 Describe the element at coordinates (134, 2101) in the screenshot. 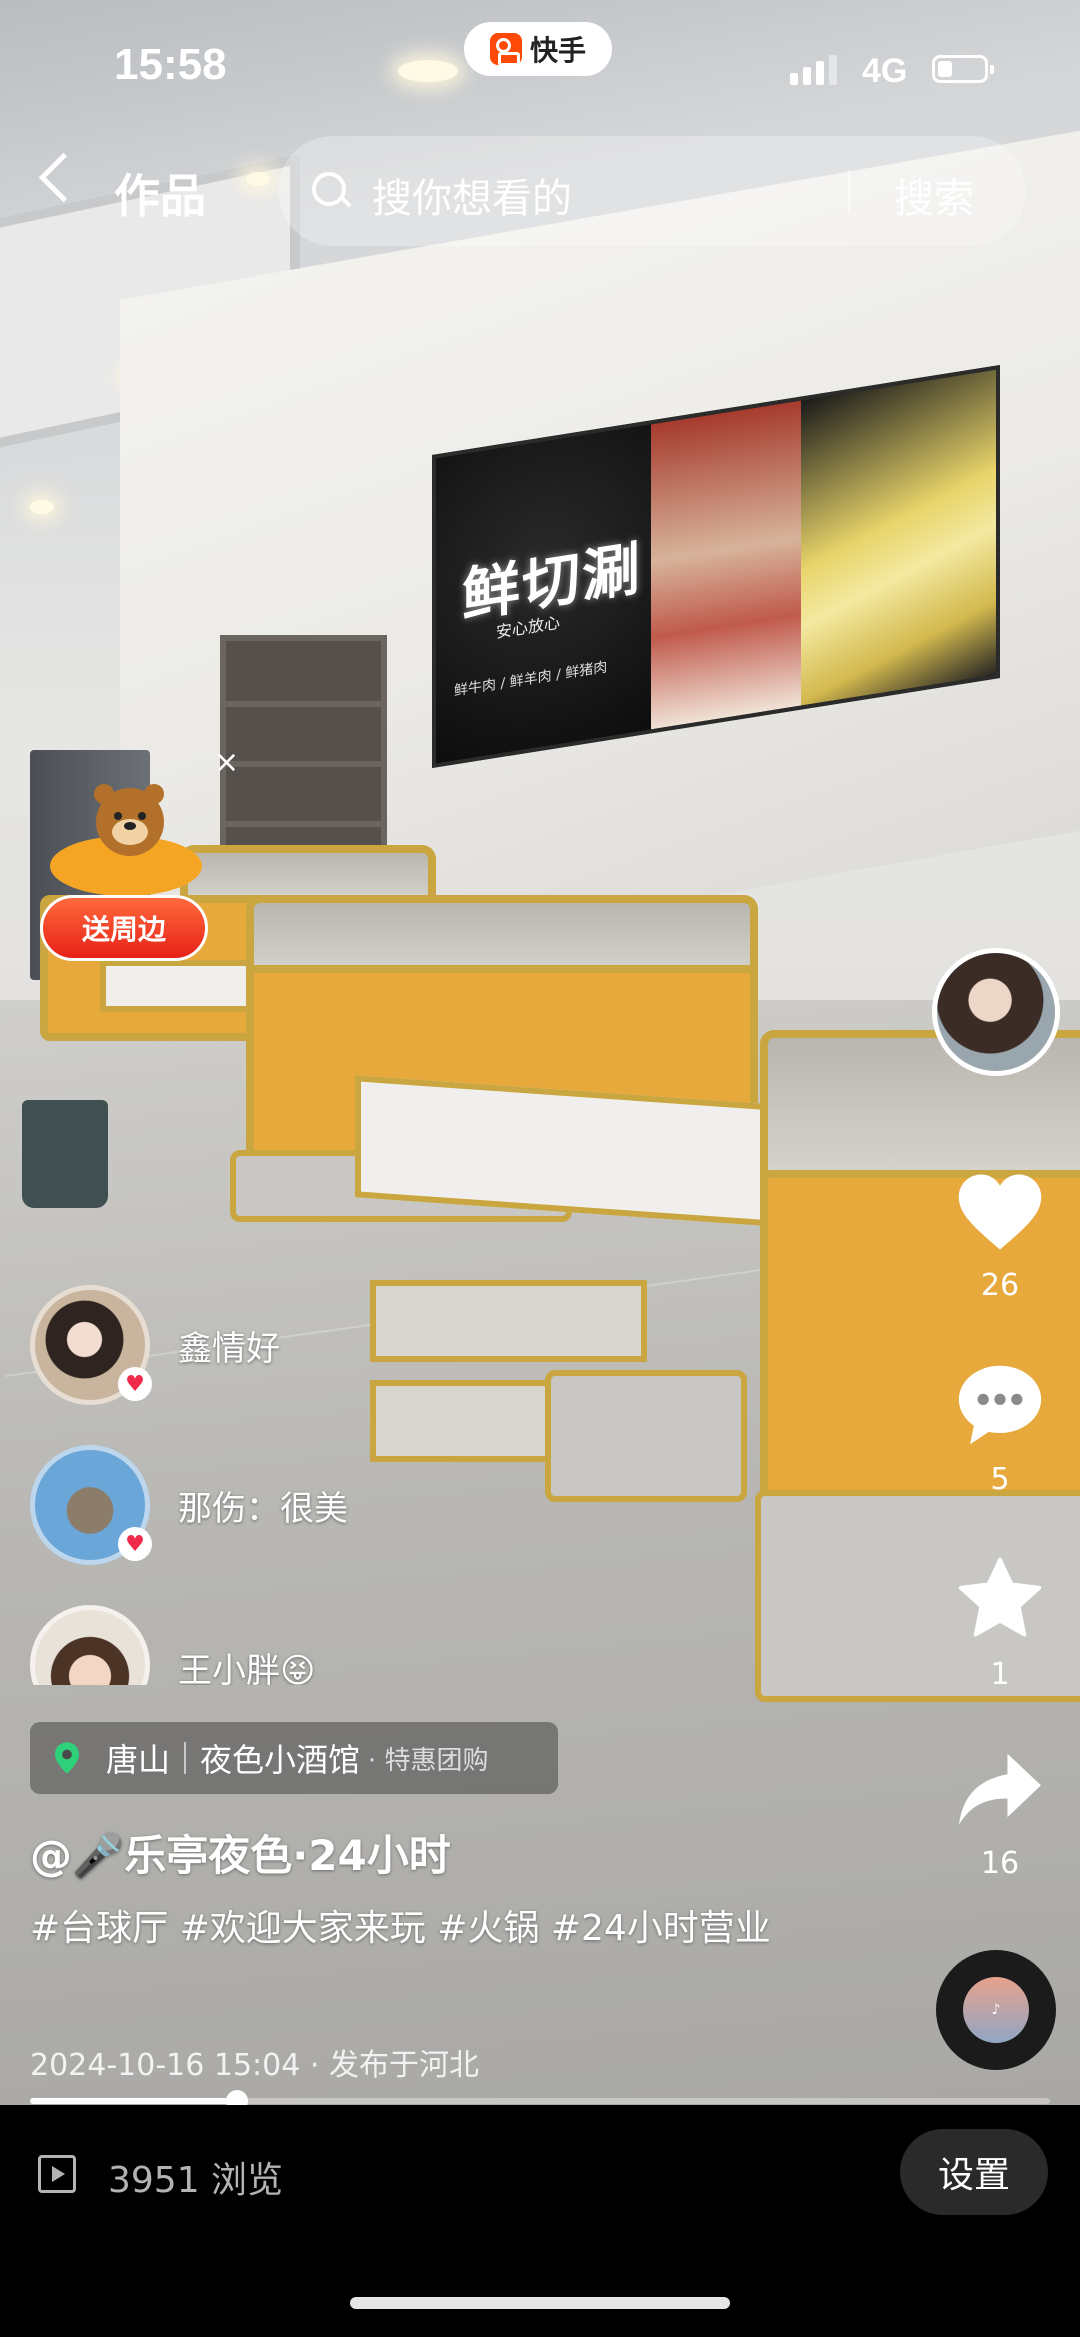

I see `progress-fill` at that location.